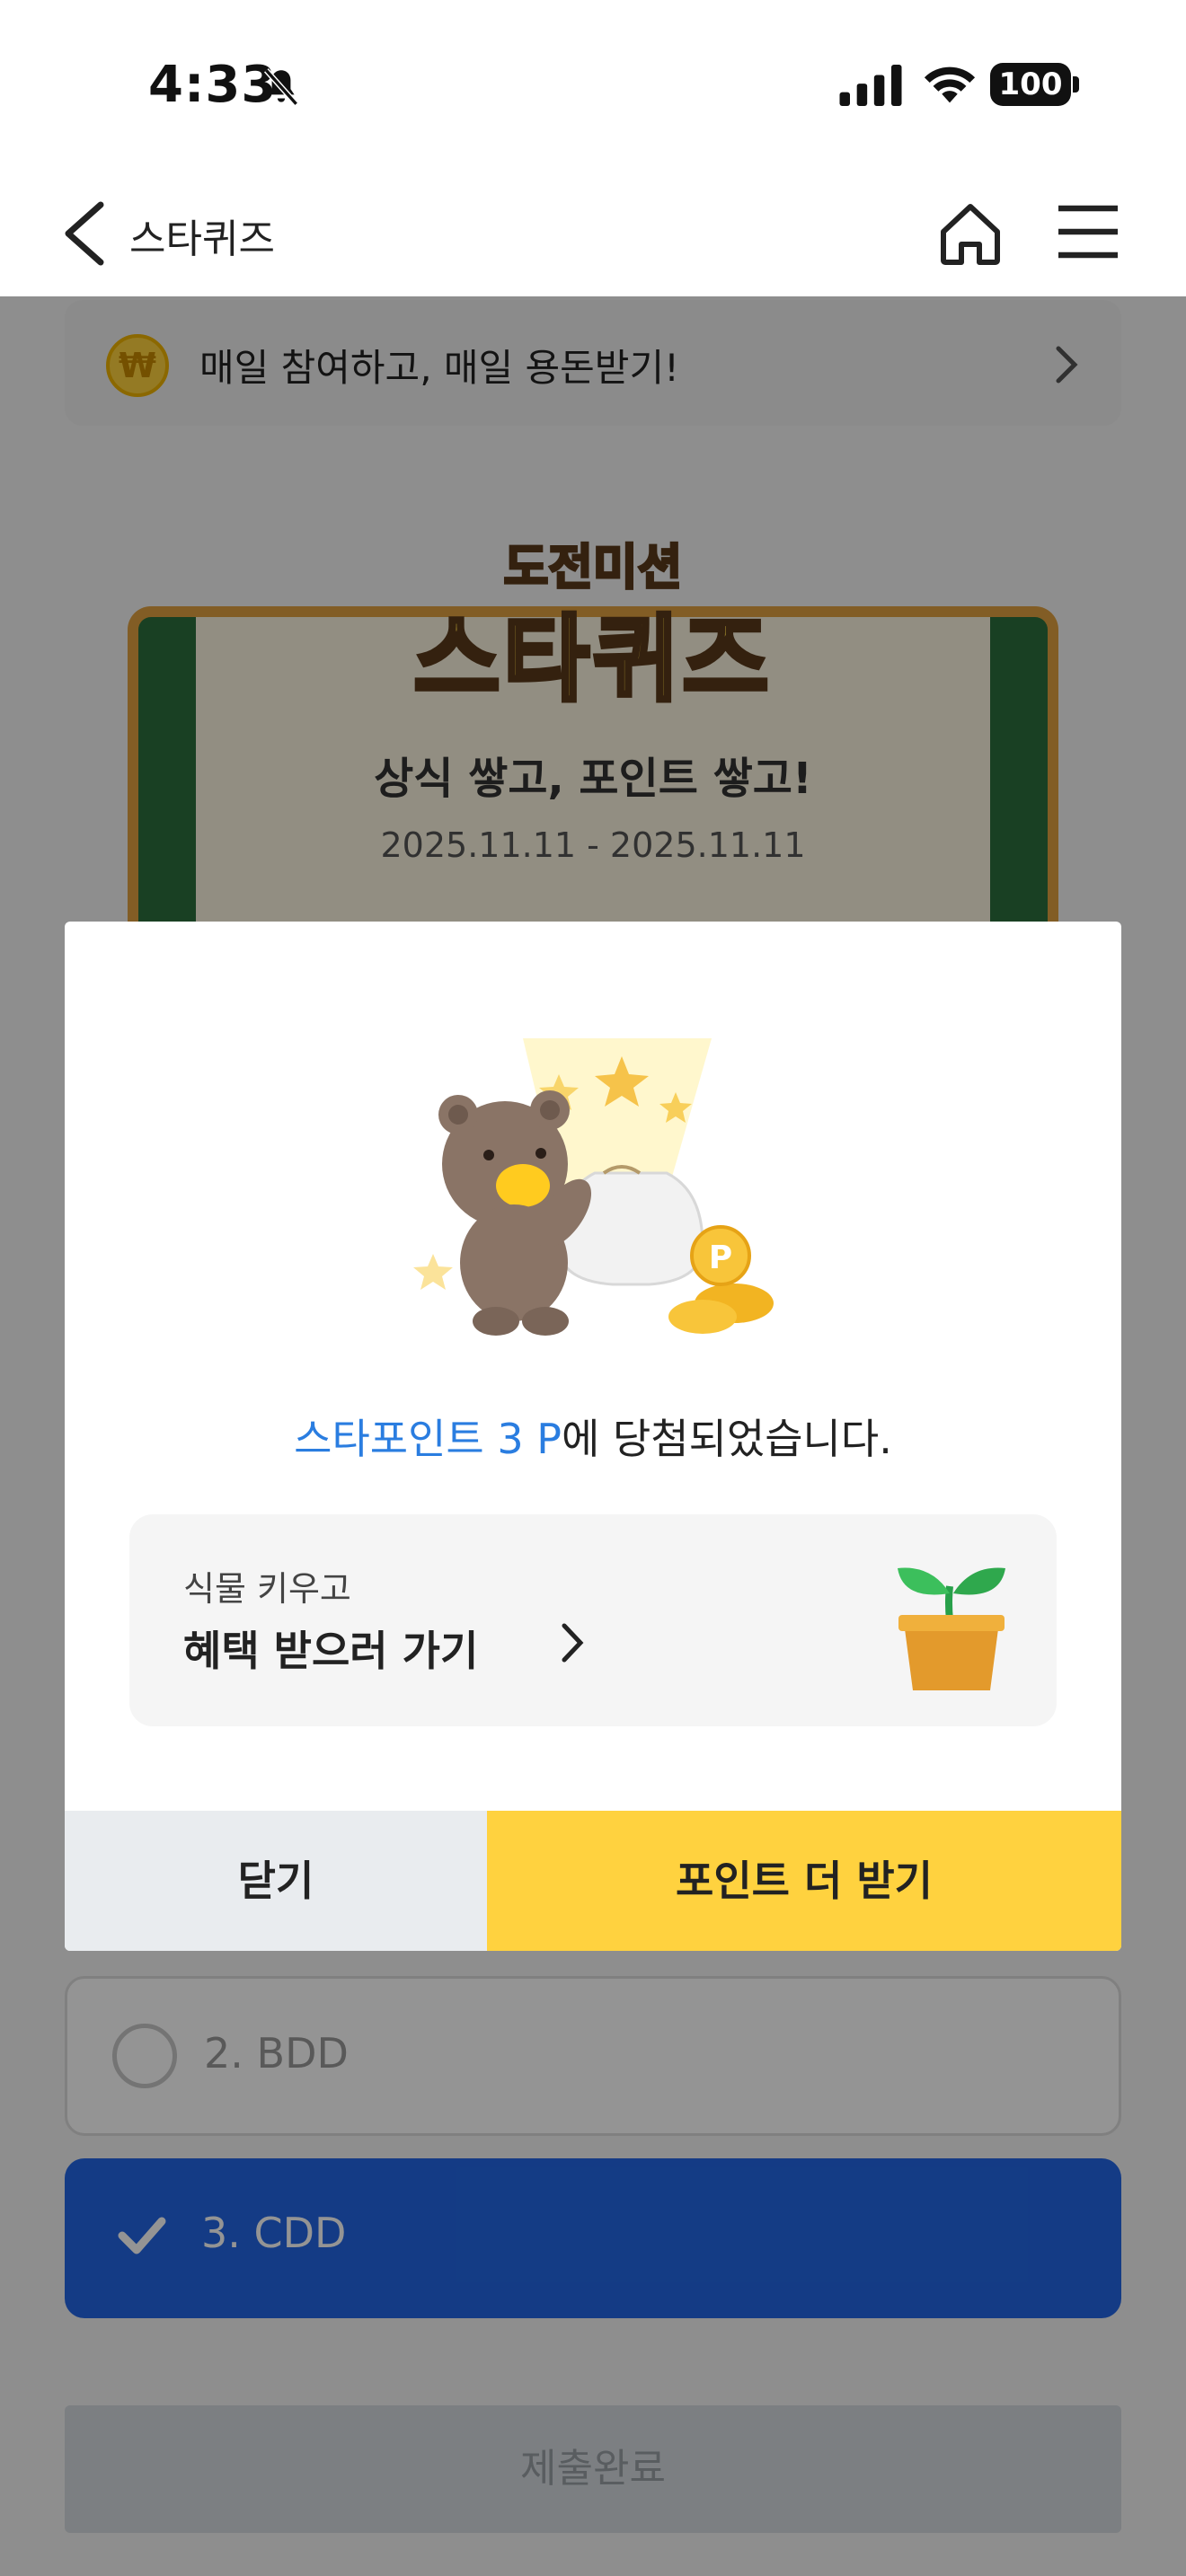 This screenshot has width=1186, height=2576. What do you see at coordinates (267, 1589) in the screenshot?
I see `benefit-subtitle: 식물 키우고` at bounding box center [267, 1589].